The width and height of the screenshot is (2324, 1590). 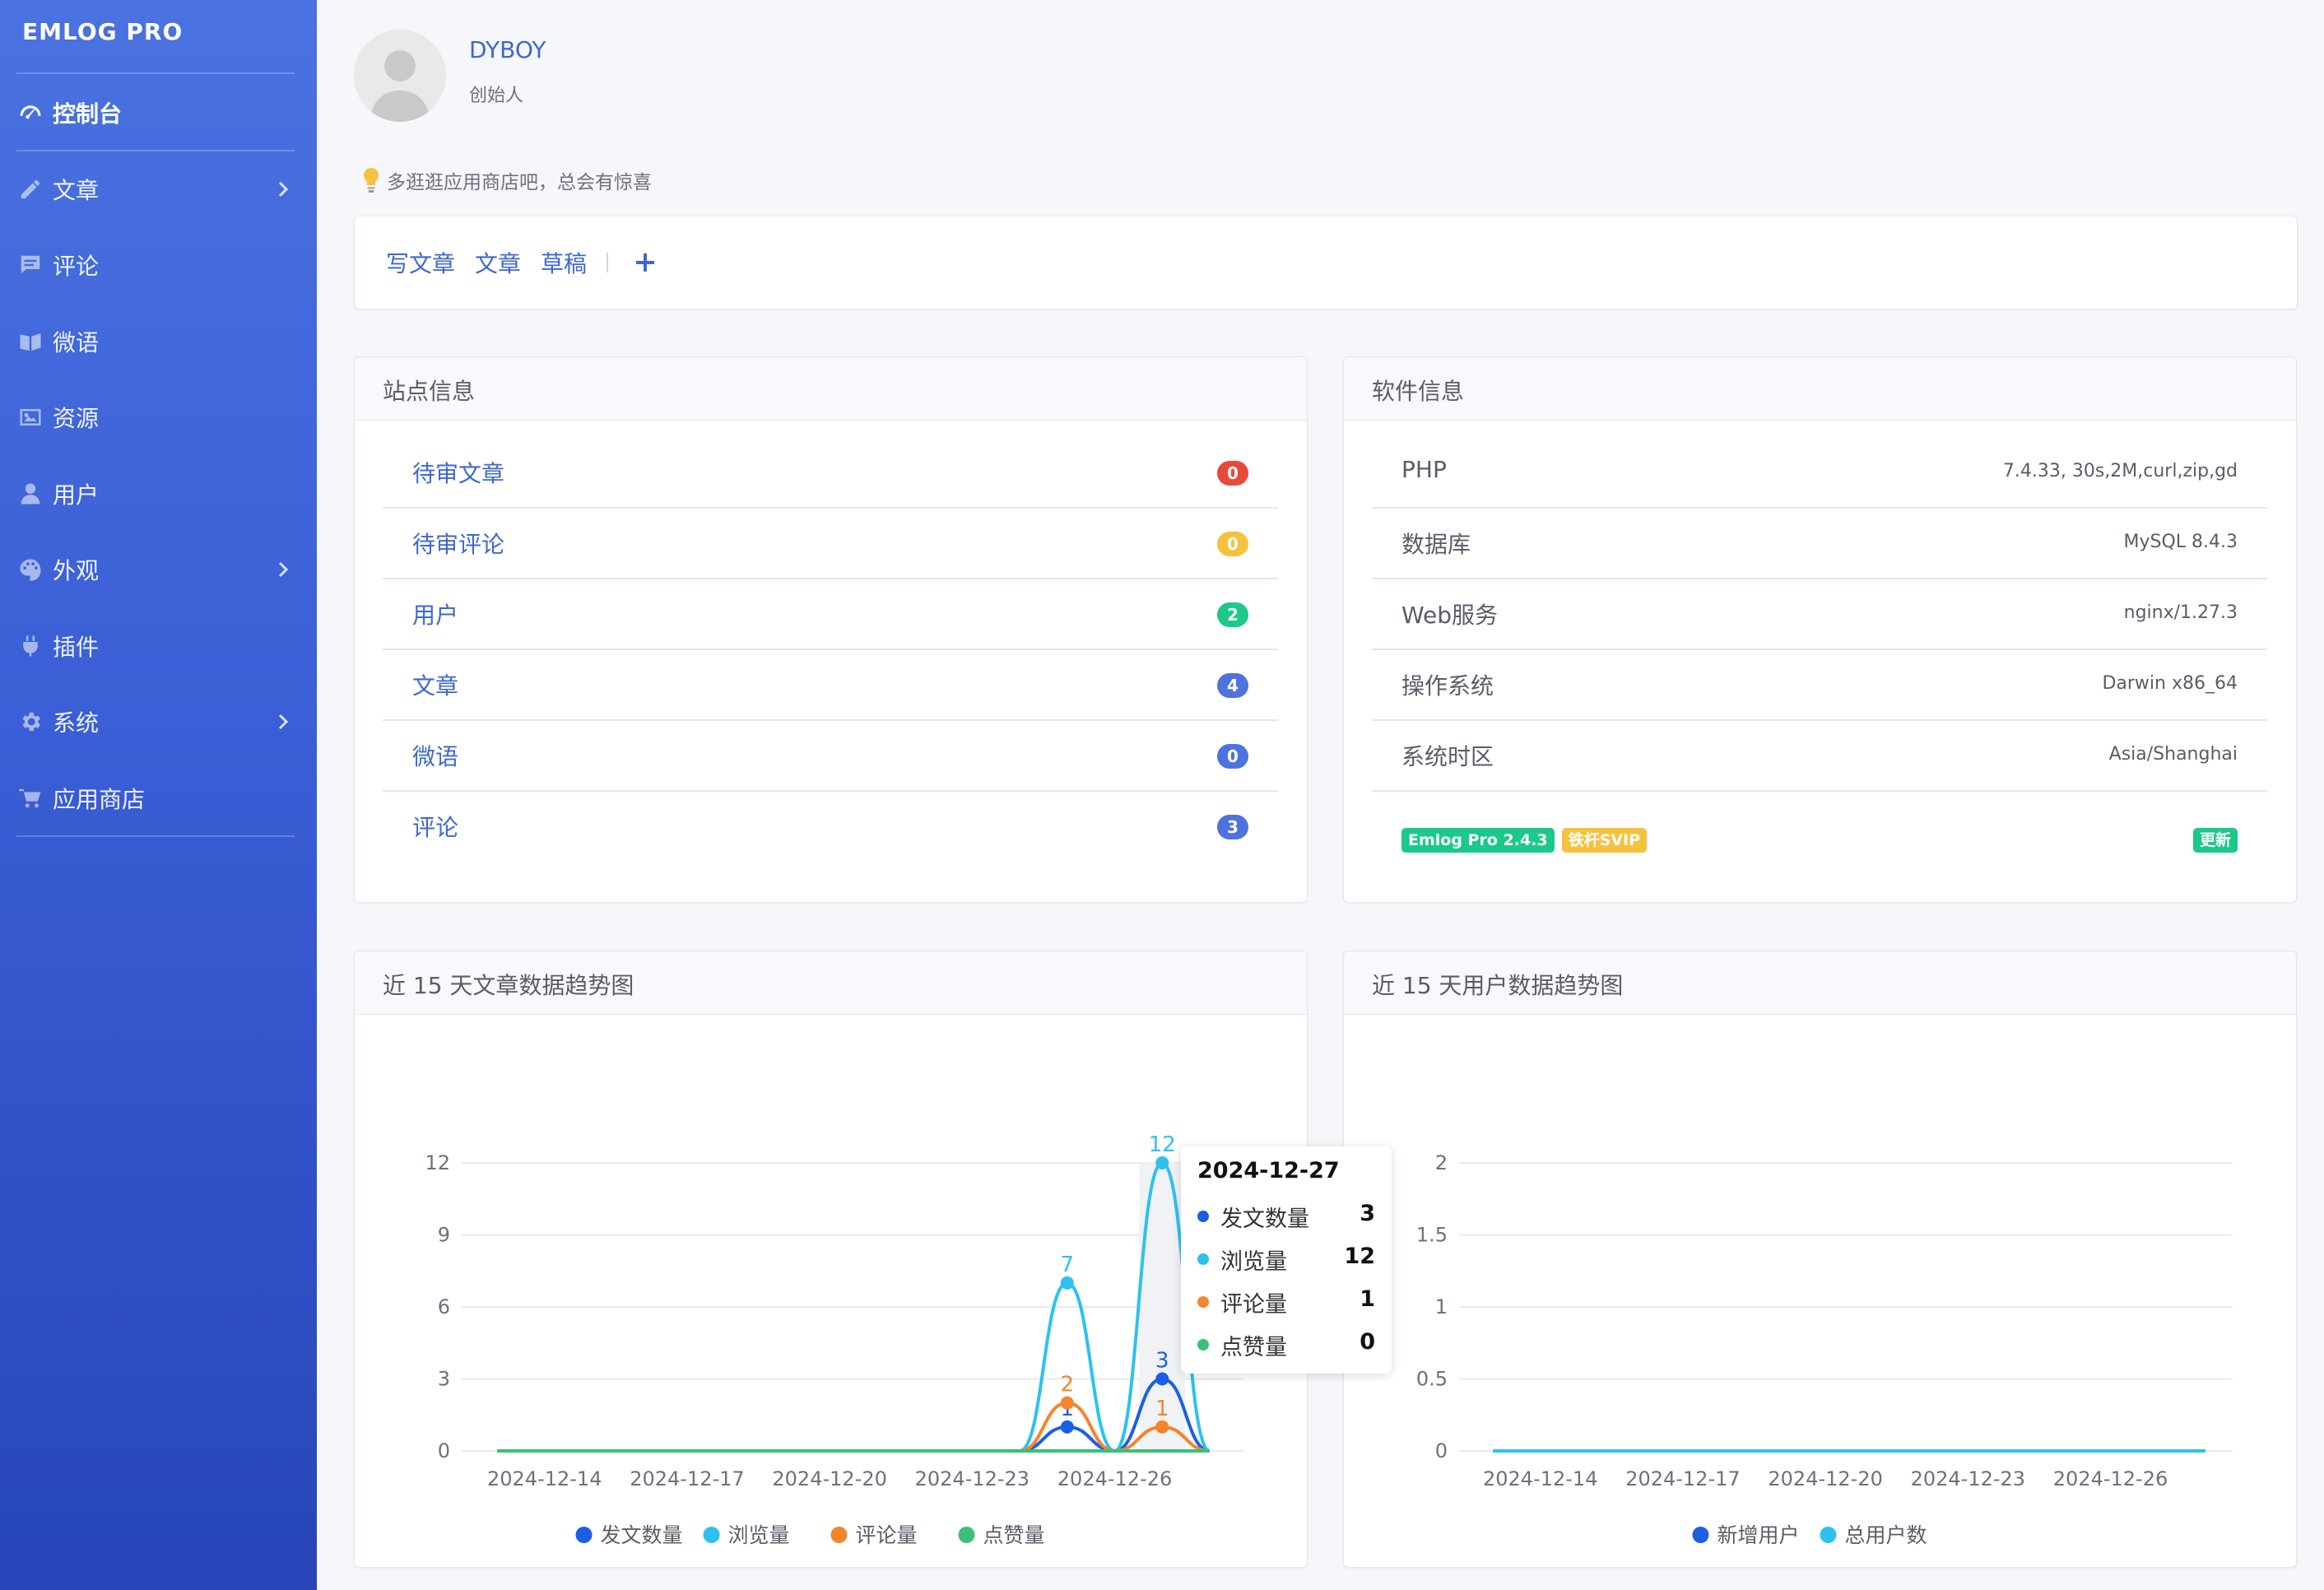 What do you see at coordinates (458, 543) in the screenshot?
I see `site-info-label: 待审评论` at bounding box center [458, 543].